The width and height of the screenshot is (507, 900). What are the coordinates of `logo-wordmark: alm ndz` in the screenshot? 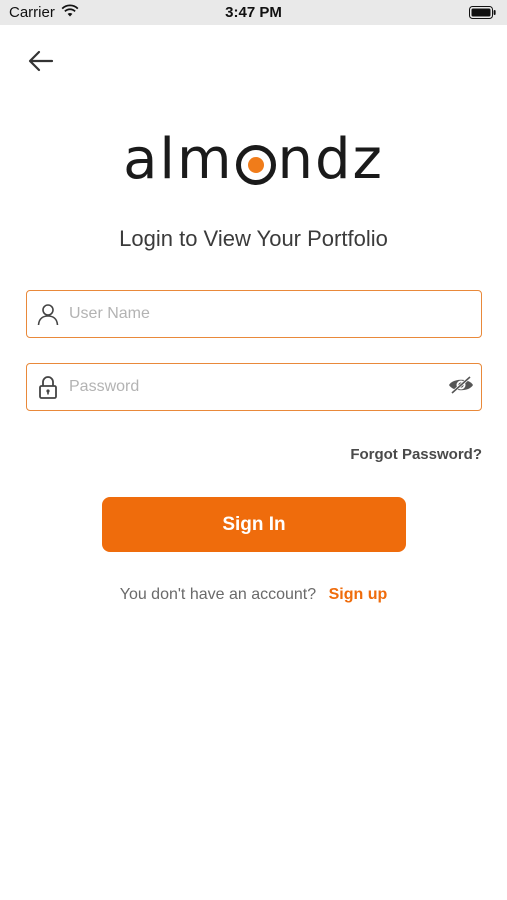 It's located at (253, 159).